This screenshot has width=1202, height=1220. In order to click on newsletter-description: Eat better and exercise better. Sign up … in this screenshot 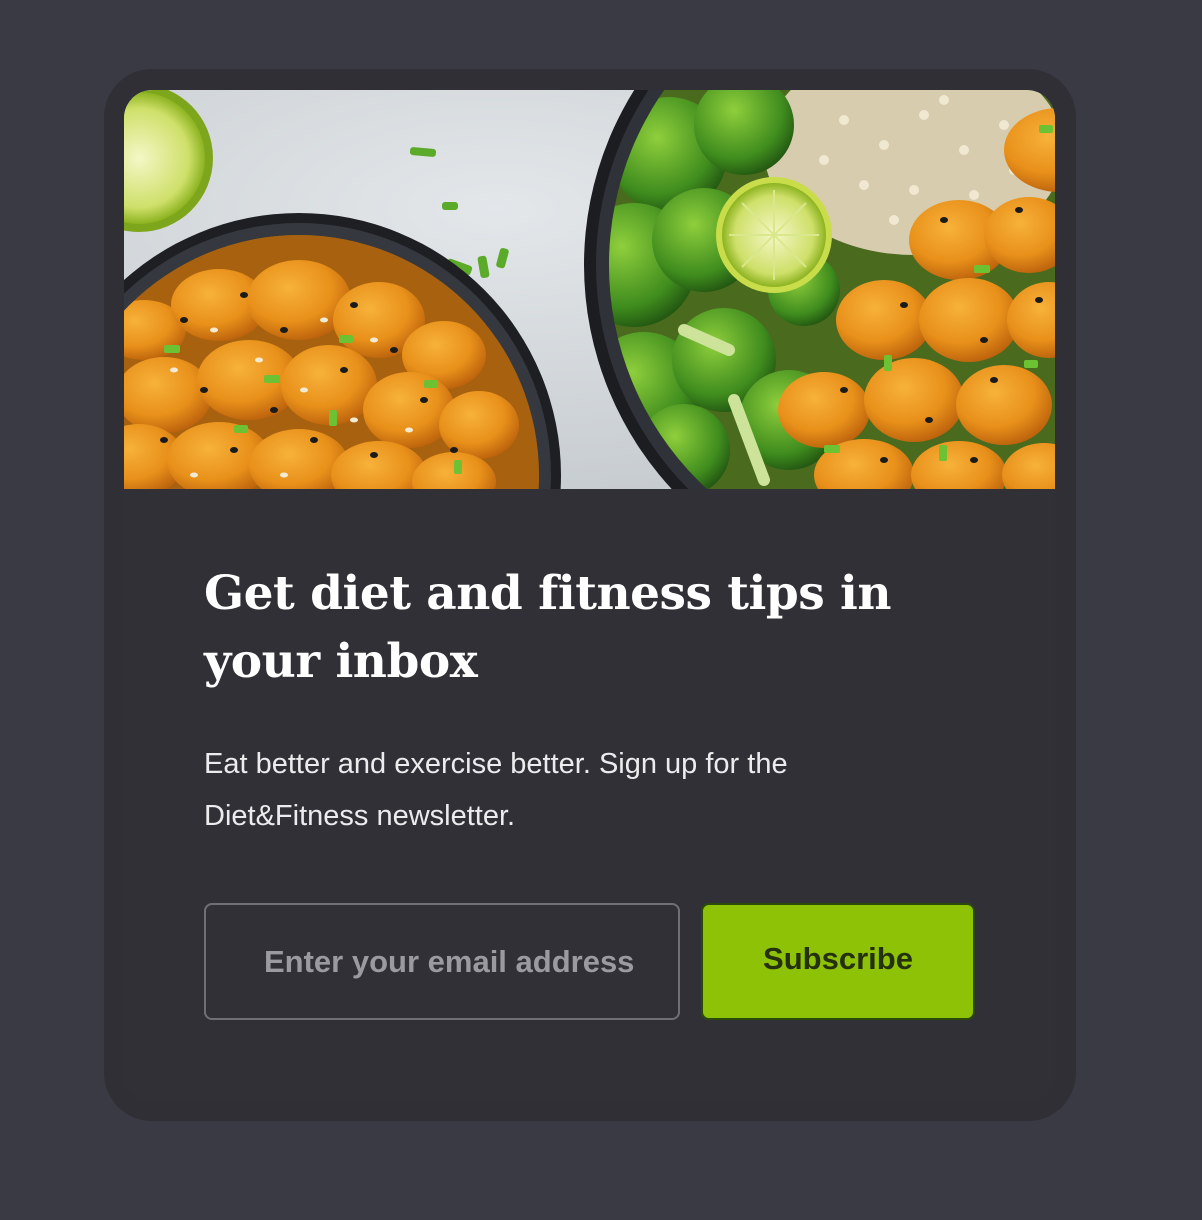, I will do `click(496, 790)`.